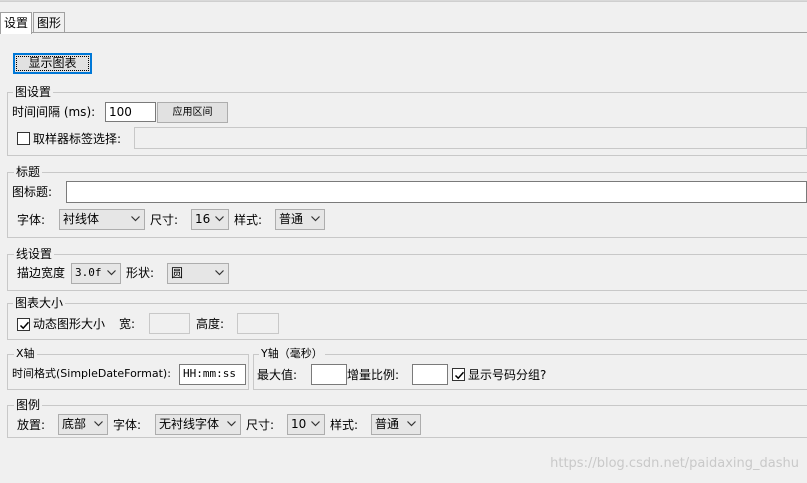 The width and height of the screenshot is (807, 483). I want to click on legend-placement-value: 底部, so click(74, 424).